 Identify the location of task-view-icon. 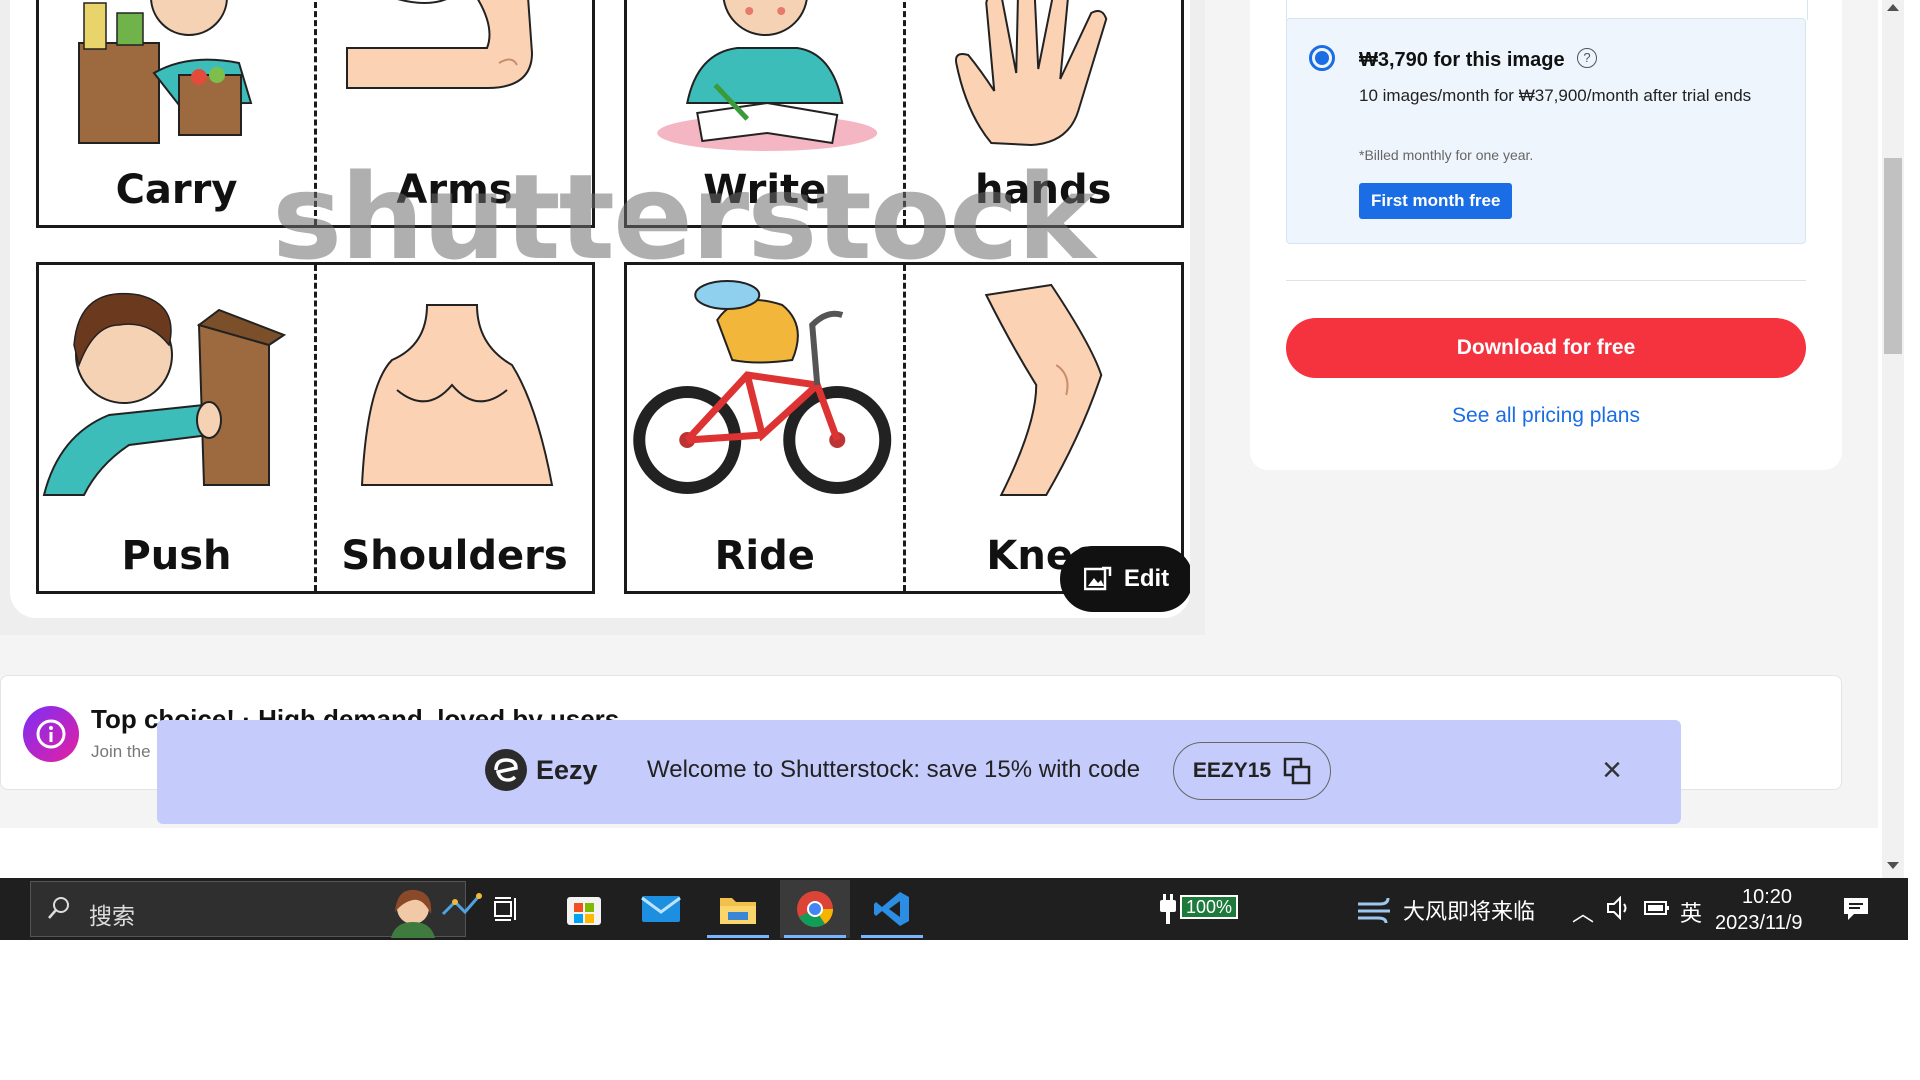
(505, 909).